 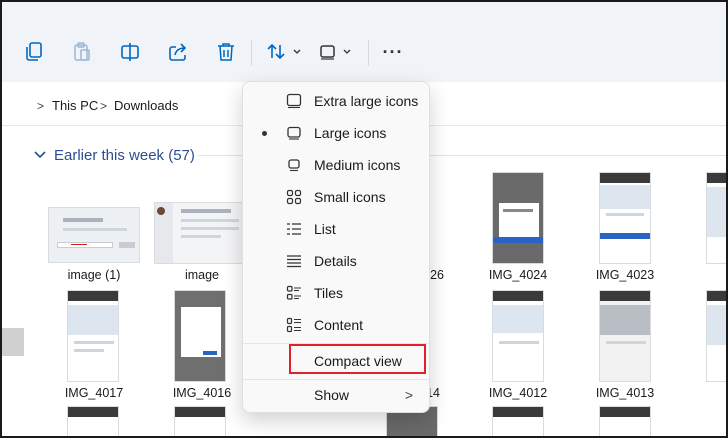 What do you see at coordinates (286, 52) in the screenshot?
I see `sort-icon` at bounding box center [286, 52].